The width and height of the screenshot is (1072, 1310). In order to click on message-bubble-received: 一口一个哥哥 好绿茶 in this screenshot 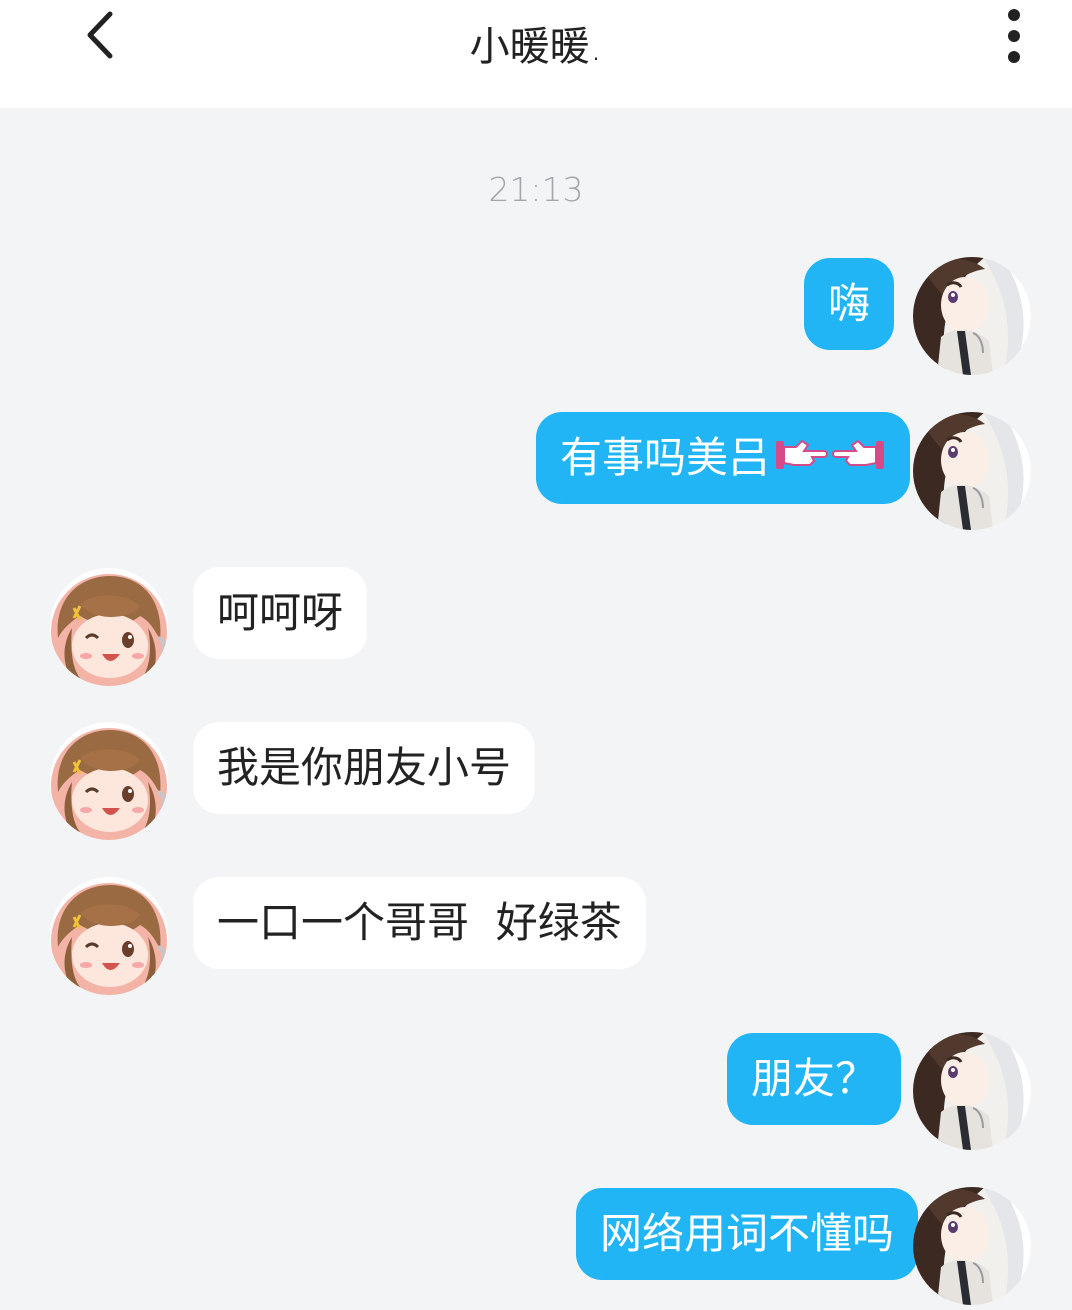, I will do `click(419, 923)`.